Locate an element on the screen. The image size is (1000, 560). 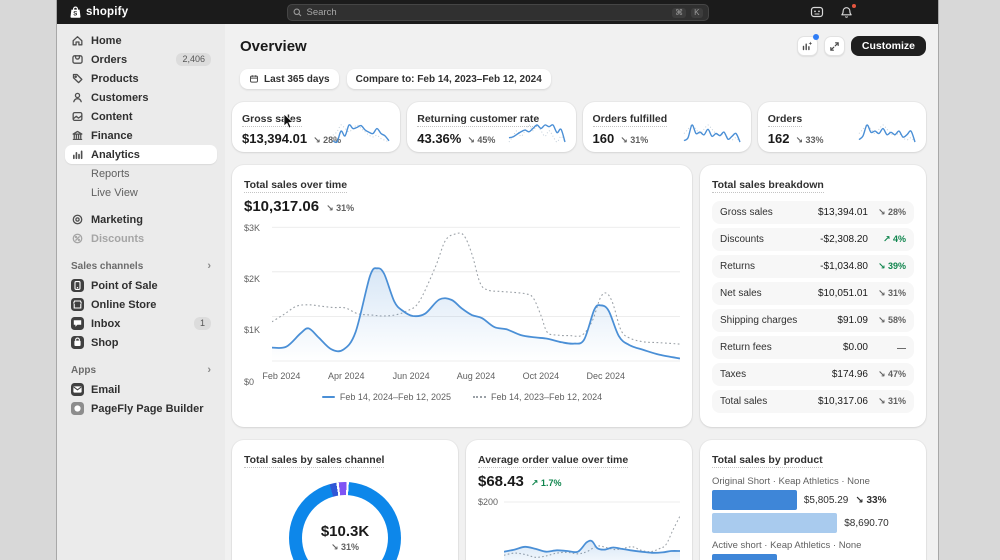
insights-button is located at coordinates (807, 45).